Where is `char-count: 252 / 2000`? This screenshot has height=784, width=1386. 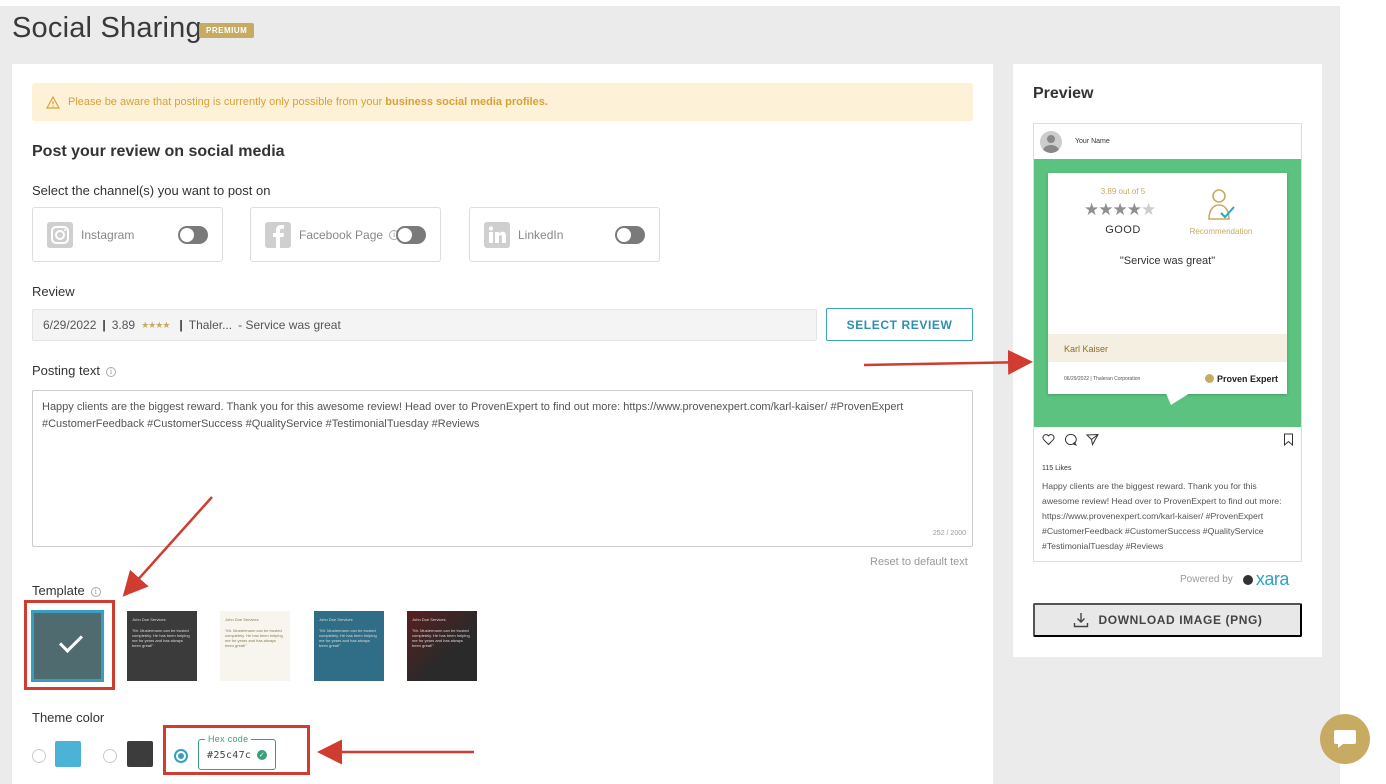 char-count: 252 / 2000 is located at coordinates (949, 533).